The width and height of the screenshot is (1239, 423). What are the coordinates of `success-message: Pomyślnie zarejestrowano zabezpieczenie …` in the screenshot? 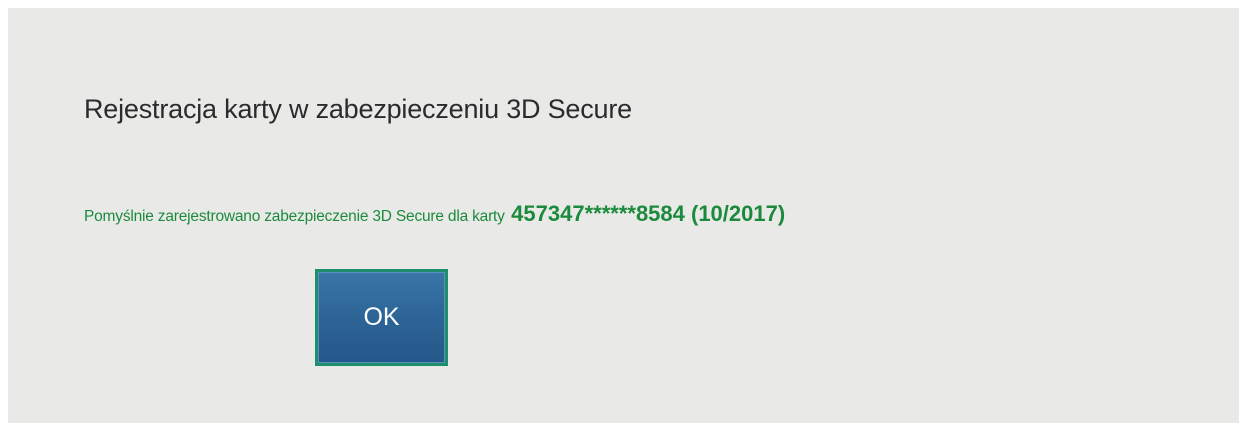 It's located at (434, 214).